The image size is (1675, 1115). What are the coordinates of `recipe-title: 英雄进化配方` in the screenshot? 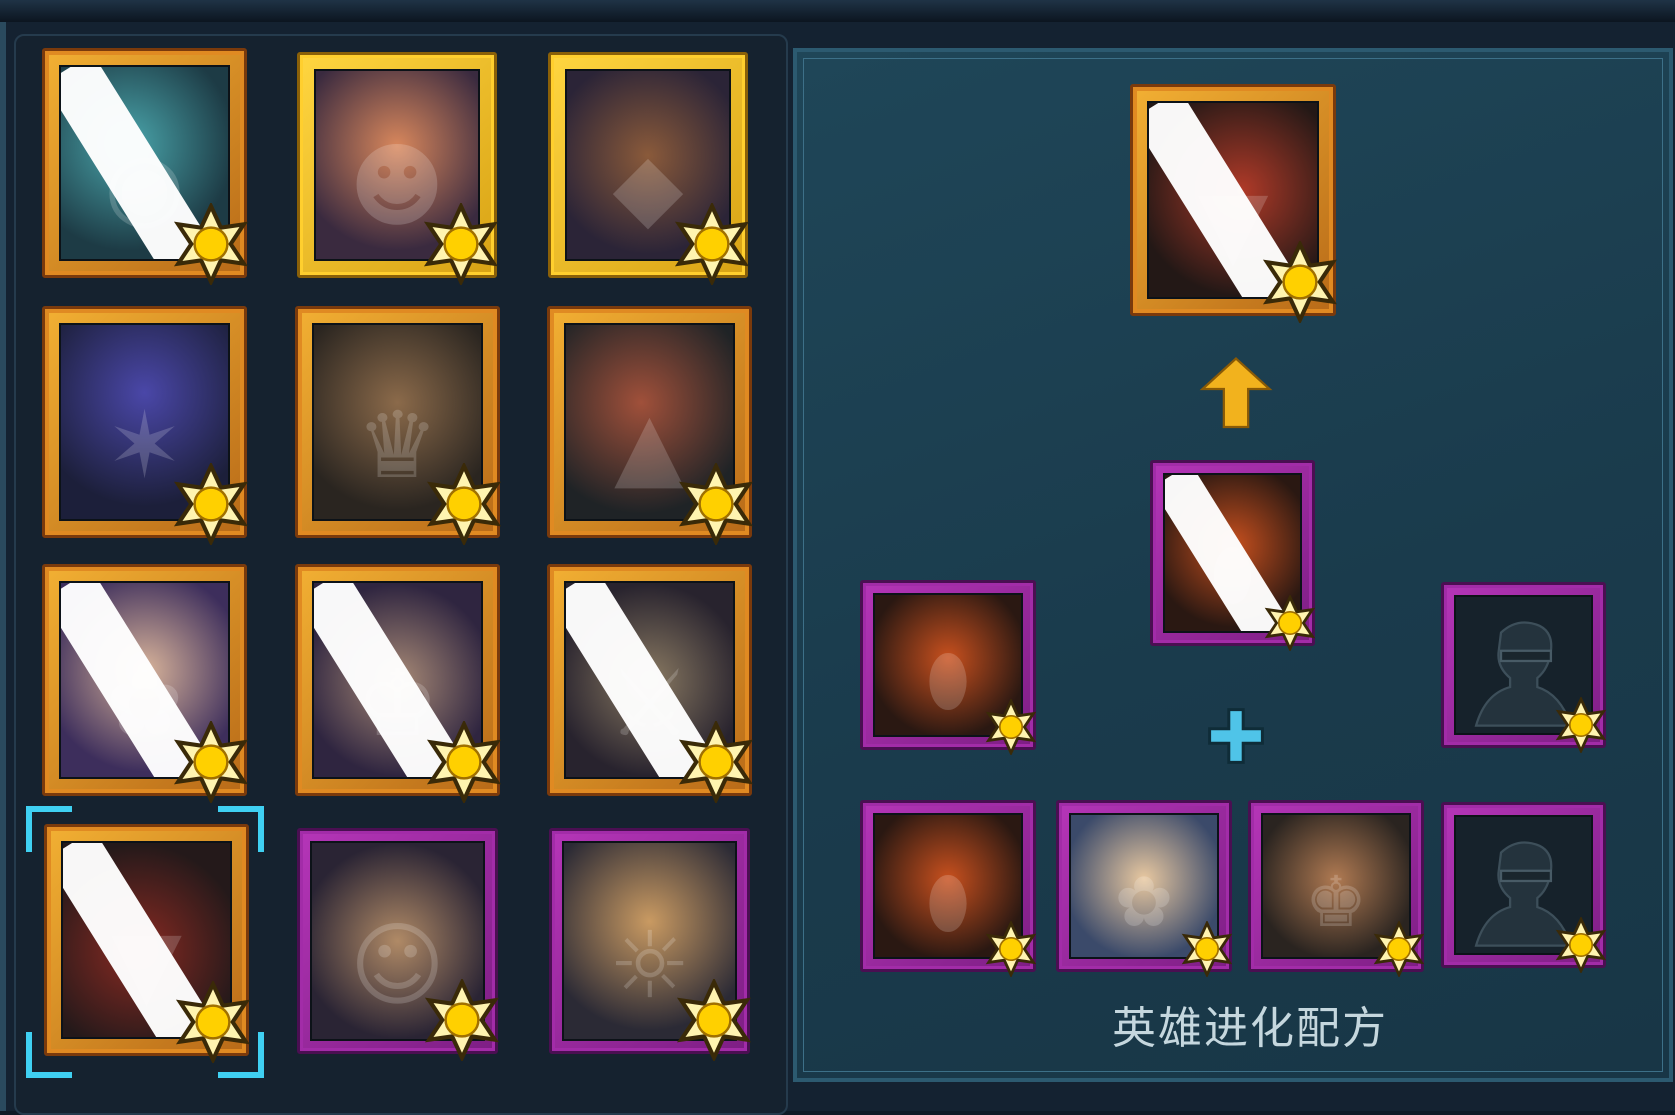 It's located at (1250, 1028).